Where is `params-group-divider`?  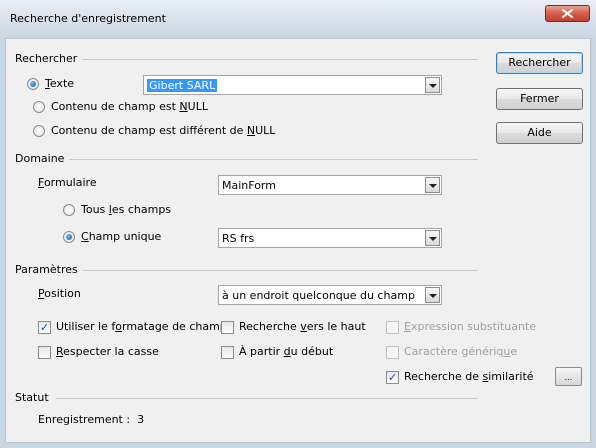 params-group-divider is located at coordinates (280, 270).